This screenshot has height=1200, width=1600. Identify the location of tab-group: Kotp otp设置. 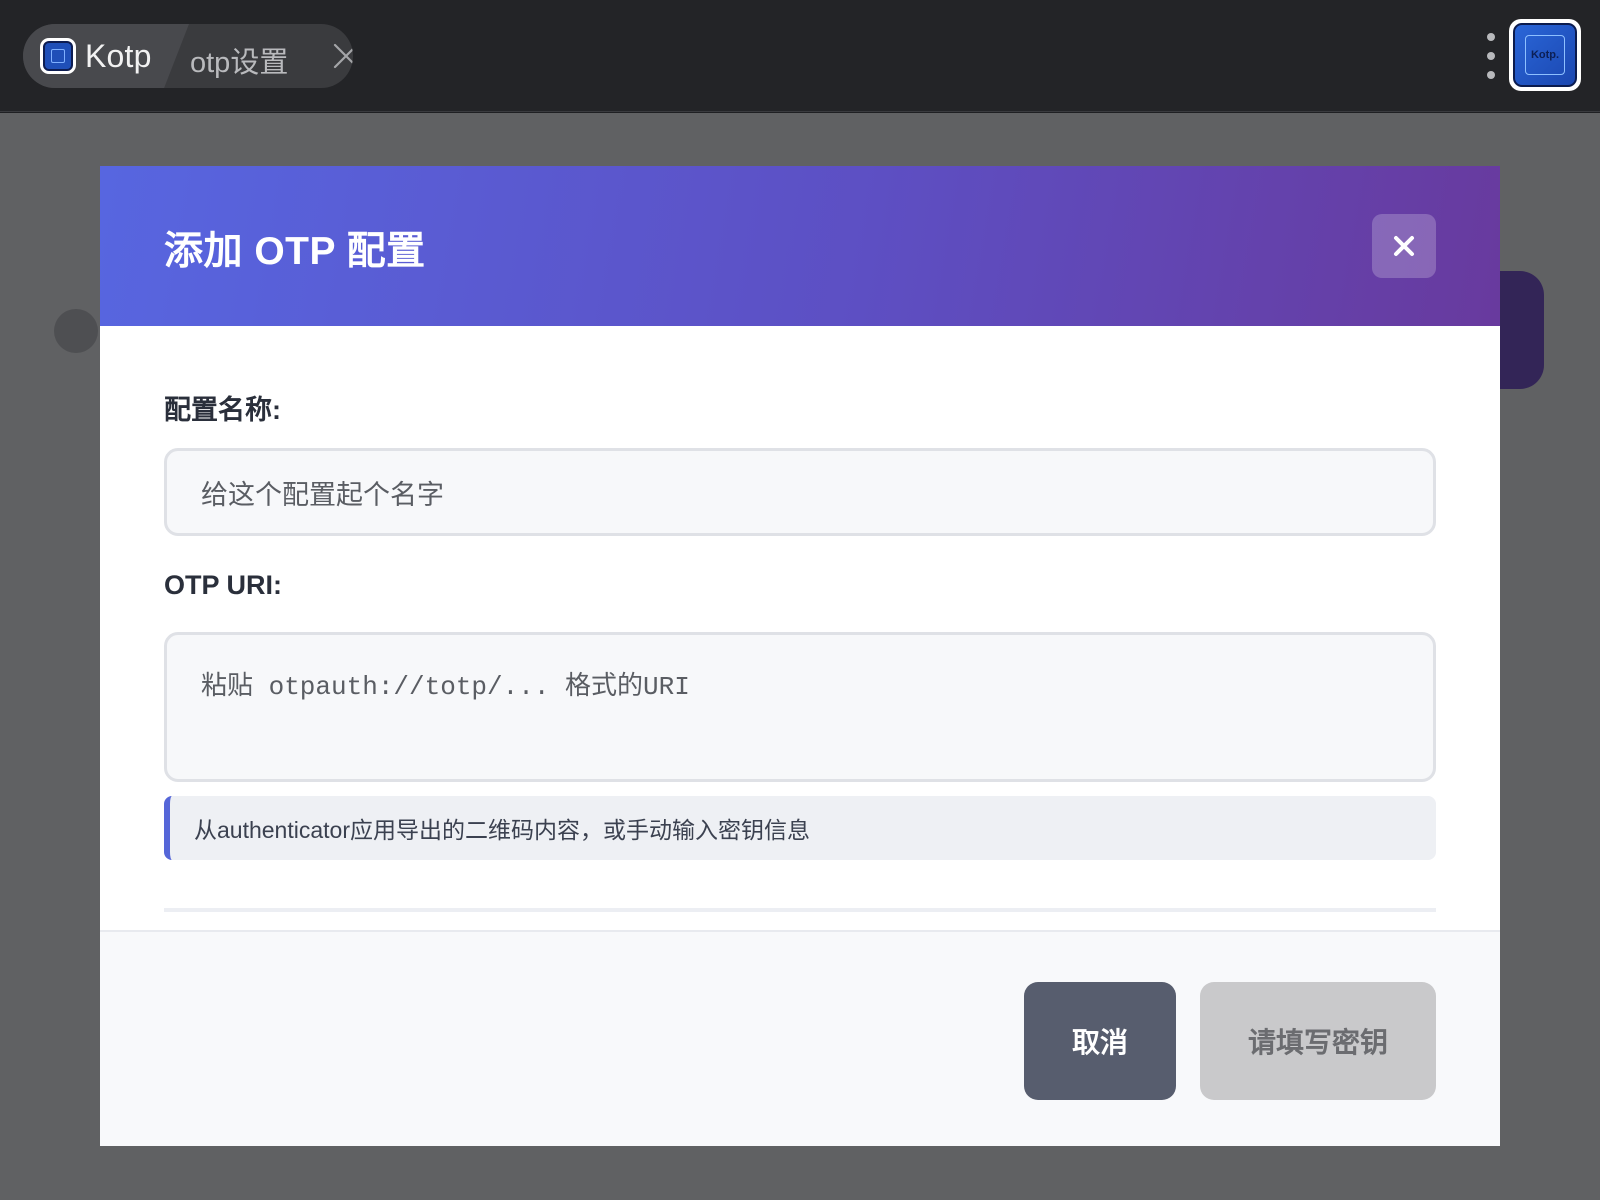
(188, 56).